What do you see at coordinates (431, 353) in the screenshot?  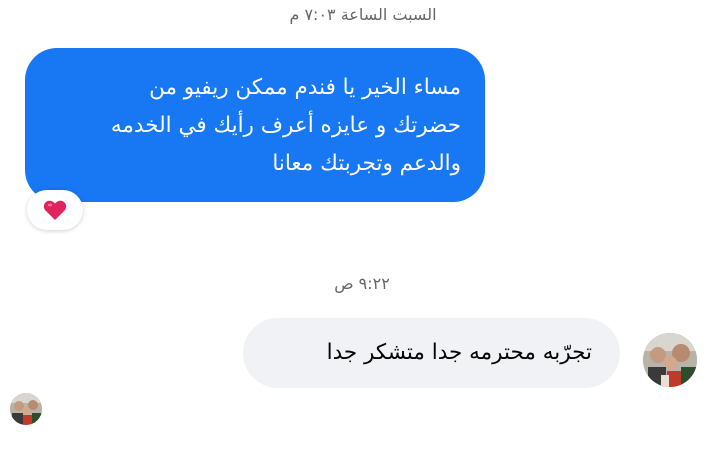 I see `incoming-message-bubble: تجرّبه محترمه جدا متشكر جدا` at bounding box center [431, 353].